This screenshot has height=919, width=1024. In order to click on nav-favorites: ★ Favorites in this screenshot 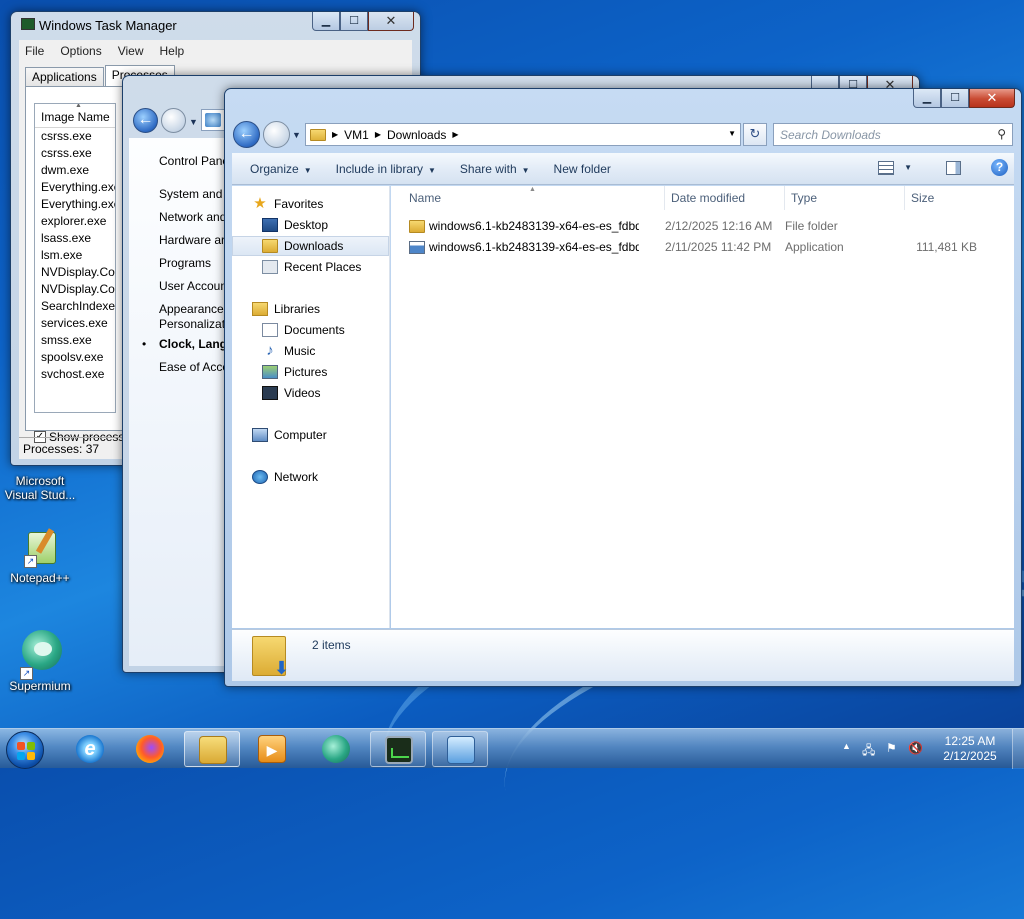, I will do `click(310, 204)`.